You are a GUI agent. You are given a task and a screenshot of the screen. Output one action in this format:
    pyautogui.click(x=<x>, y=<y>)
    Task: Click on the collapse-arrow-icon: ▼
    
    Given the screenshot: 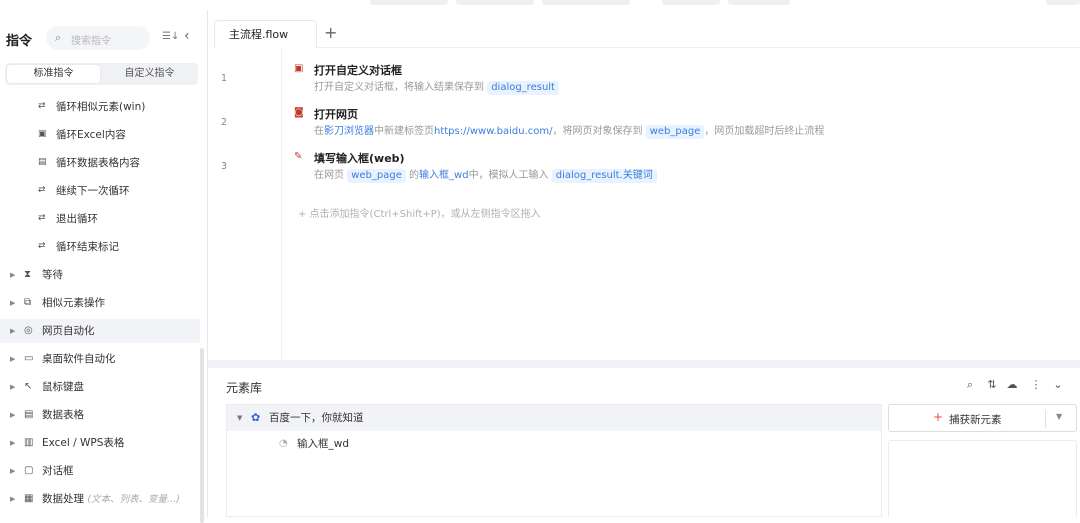 What is the action you would take?
    pyautogui.click(x=240, y=418)
    